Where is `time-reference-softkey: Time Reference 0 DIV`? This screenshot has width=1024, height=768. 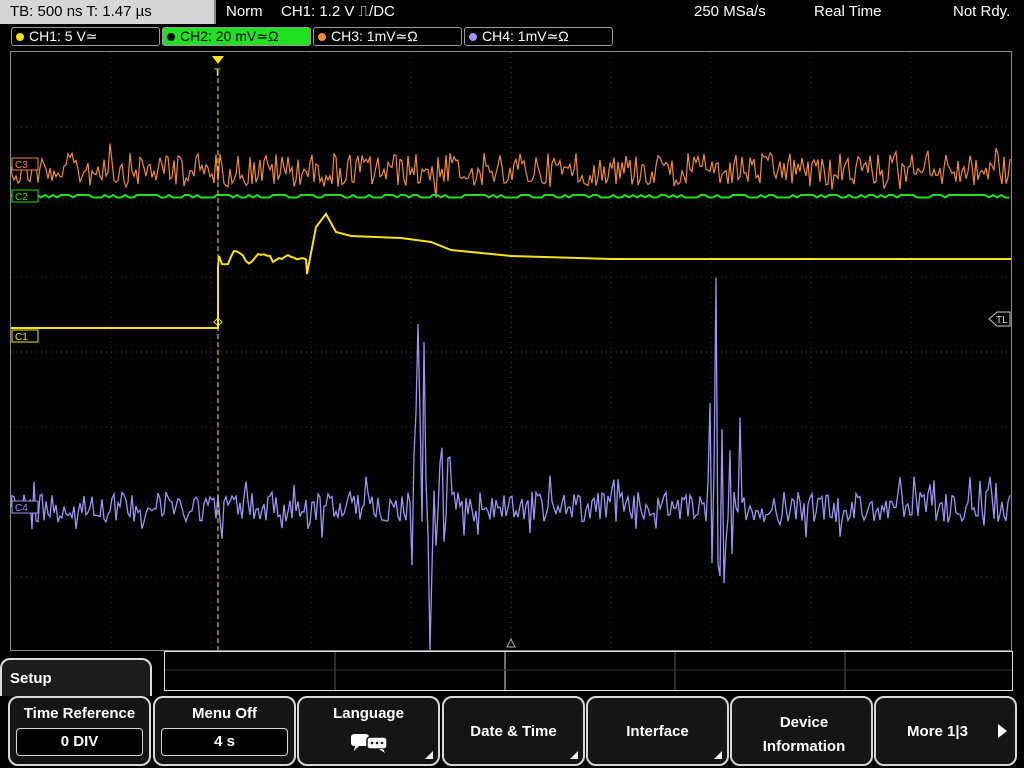 time-reference-softkey: Time Reference 0 DIV is located at coordinates (79, 731).